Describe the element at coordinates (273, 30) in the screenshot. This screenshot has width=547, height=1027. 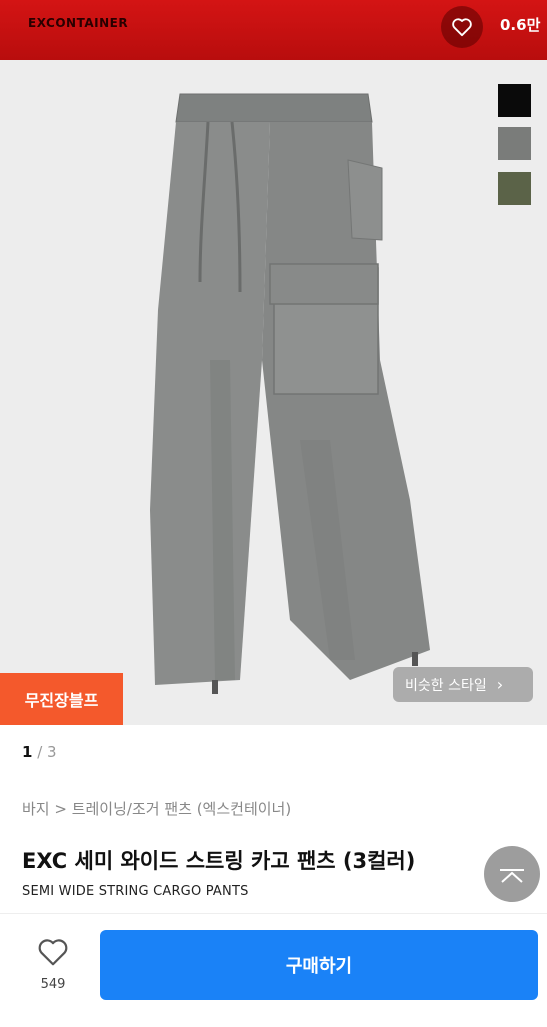
I see `header-bar: EXCONTAINER 0.6만` at that location.